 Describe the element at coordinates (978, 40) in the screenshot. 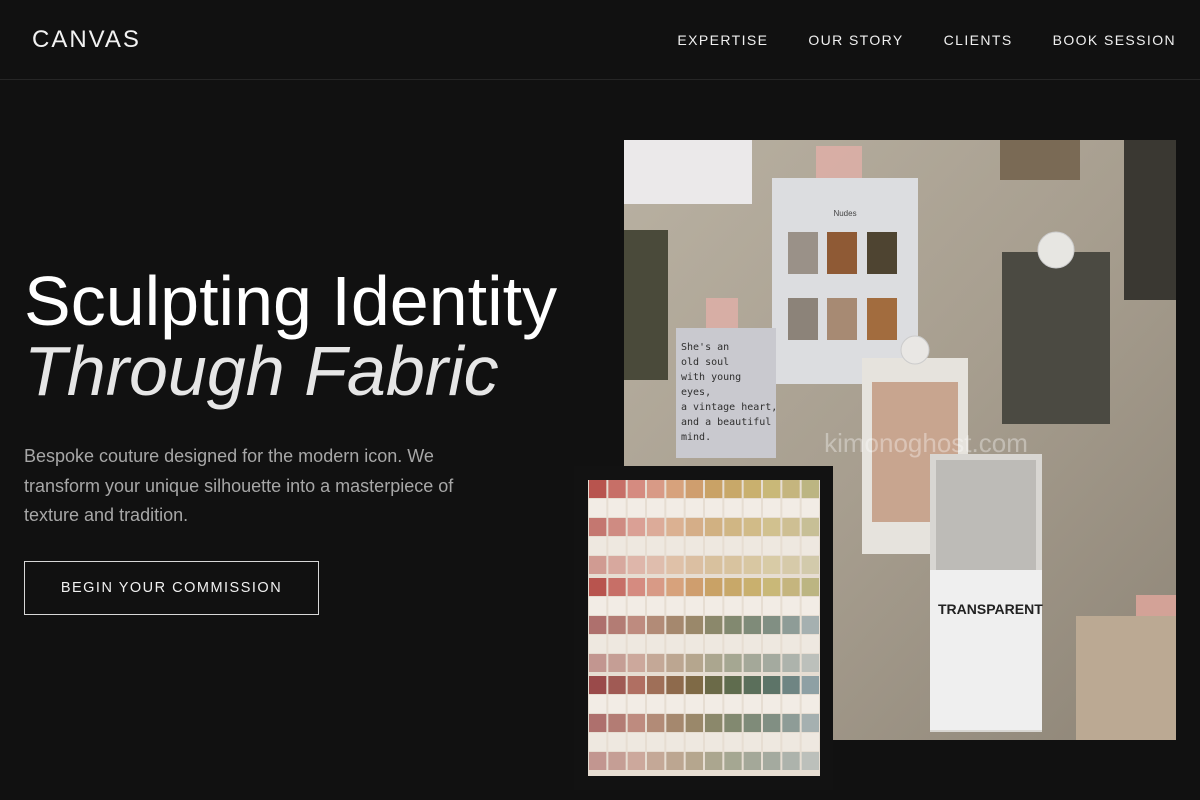

I see `nav-item-clients: CLIENTS` at that location.